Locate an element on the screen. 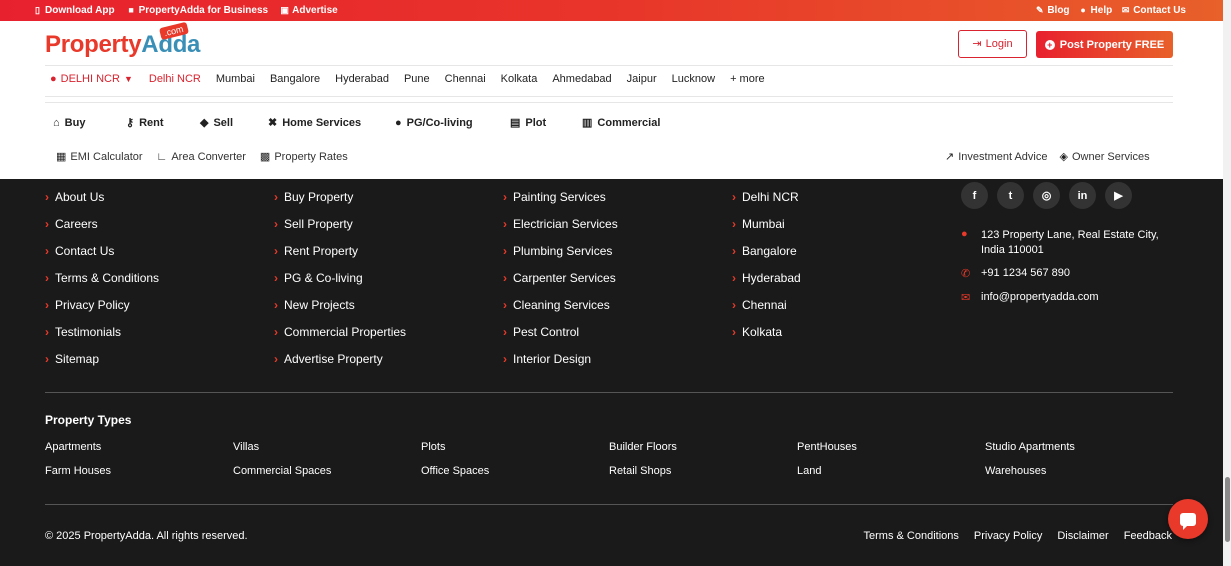 The image size is (1231, 566). youtube-icon: ▶ is located at coordinates (1118, 195).